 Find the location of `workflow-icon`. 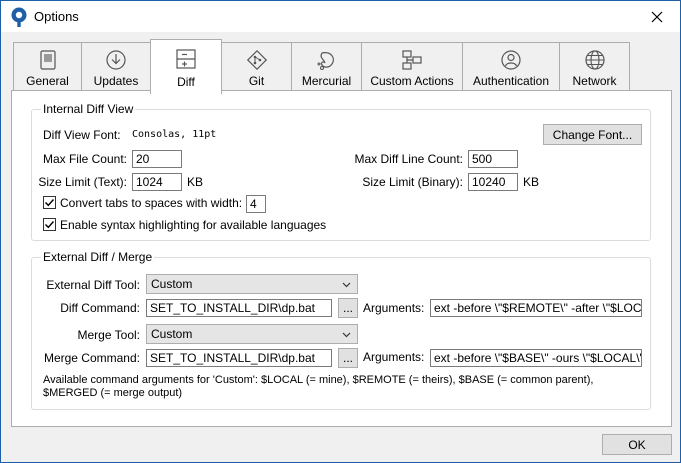

workflow-icon is located at coordinates (412, 60).